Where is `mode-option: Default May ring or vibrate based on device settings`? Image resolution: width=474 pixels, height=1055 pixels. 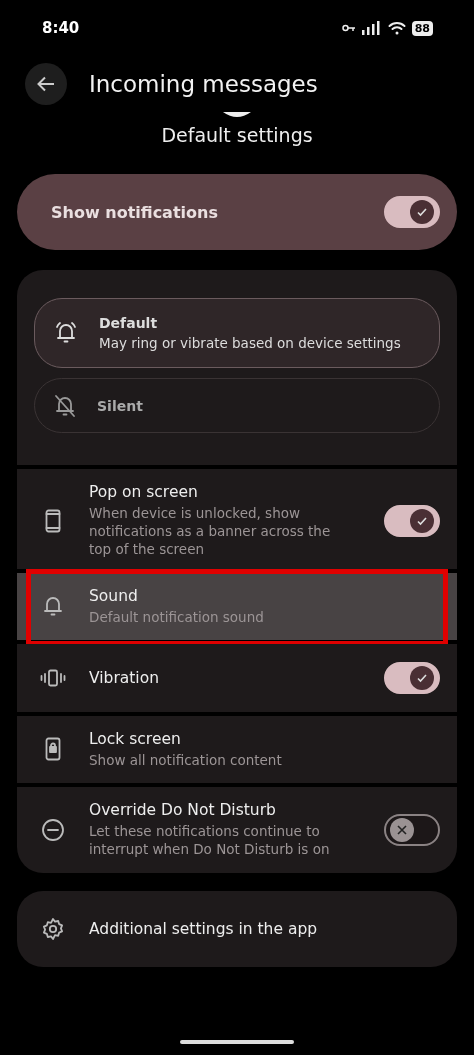
mode-option: Default May ring or vibrate based on device settings is located at coordinates (237, 333).